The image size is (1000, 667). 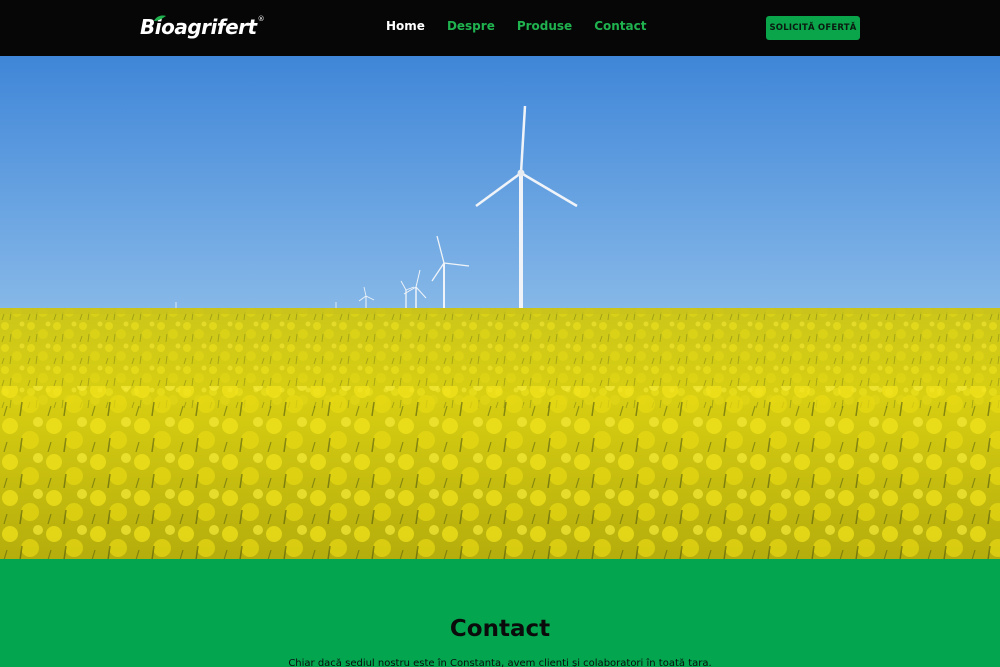 What do you see at coordinates (160, 18) in the screenshot?
I see `leaf-icon` at bounding box center [160, 18].